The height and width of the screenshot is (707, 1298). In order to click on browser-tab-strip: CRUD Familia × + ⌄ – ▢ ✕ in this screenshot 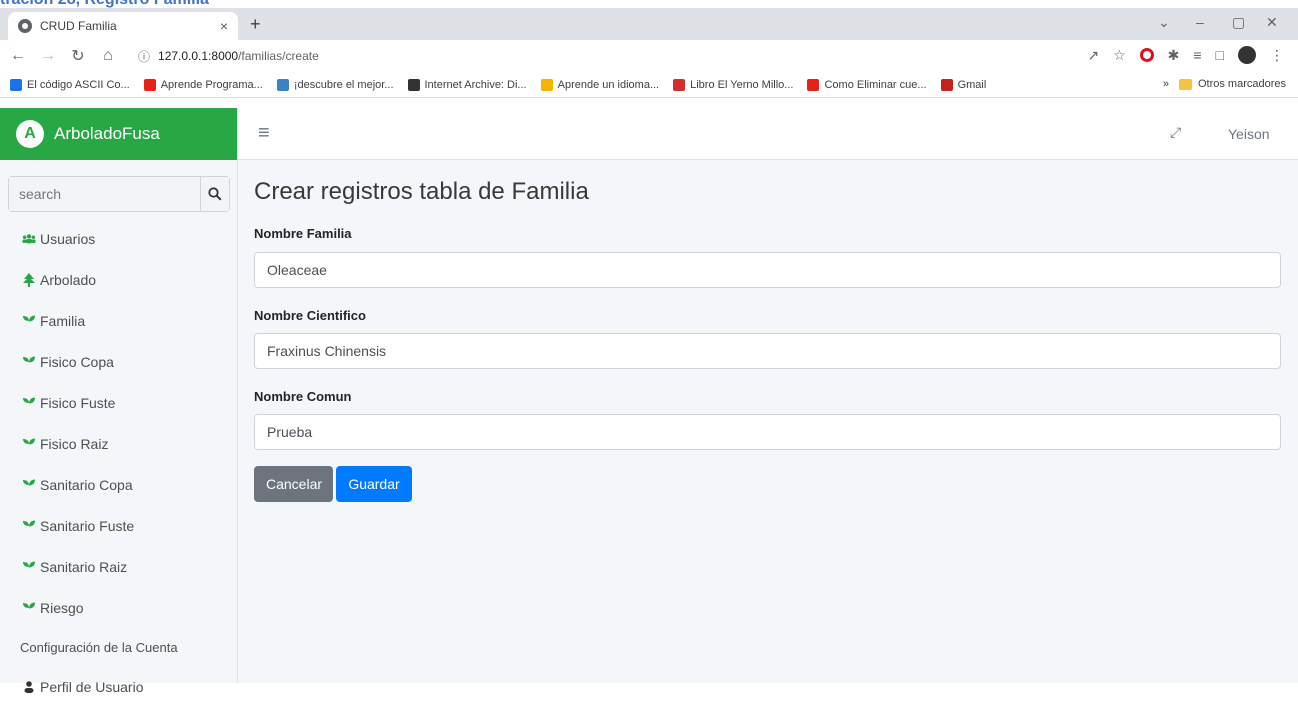, I will do `click(649, 24)`.